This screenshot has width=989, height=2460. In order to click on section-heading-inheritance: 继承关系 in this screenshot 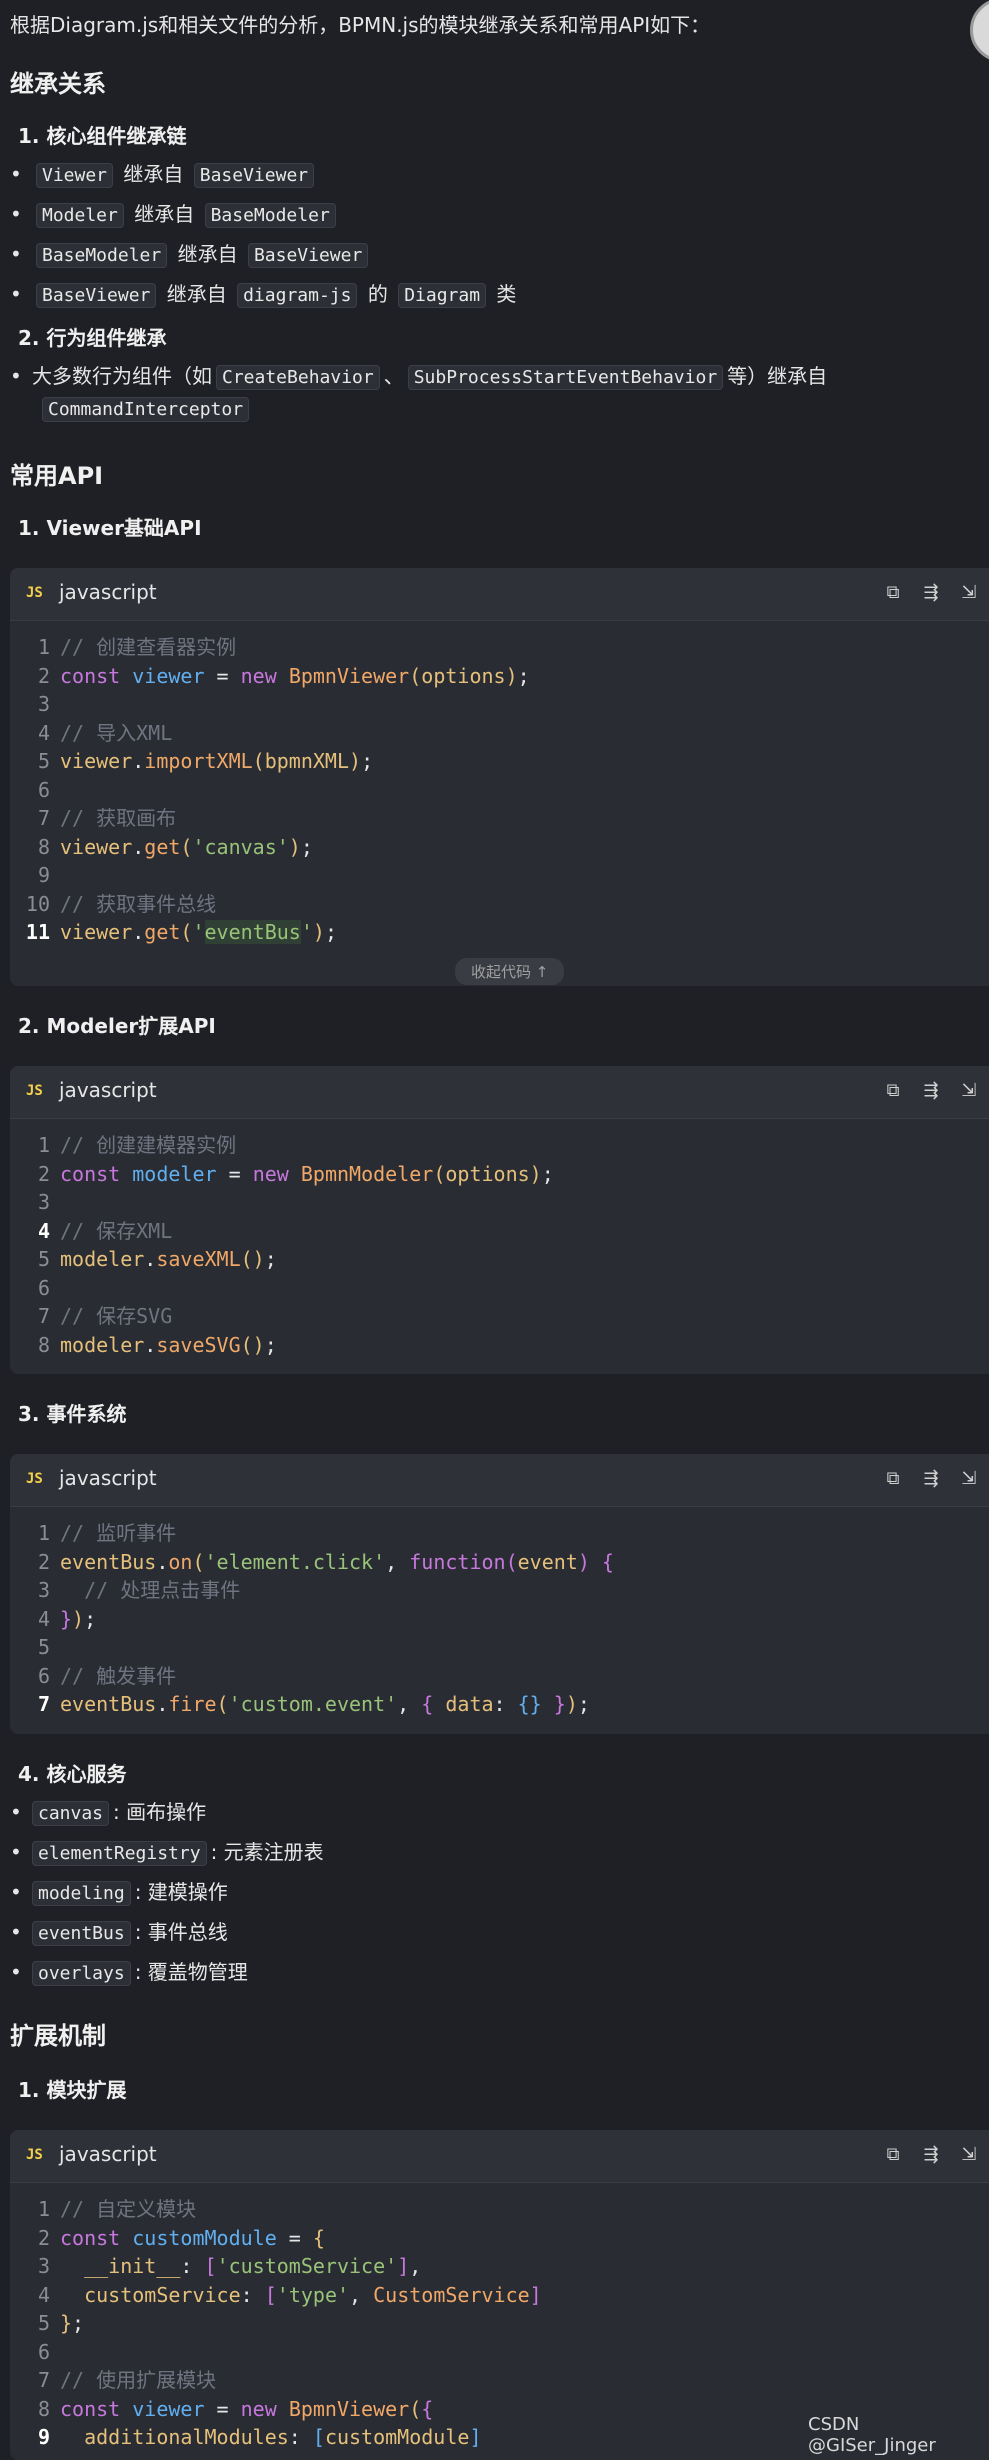, I will do `click(58, 84)`.